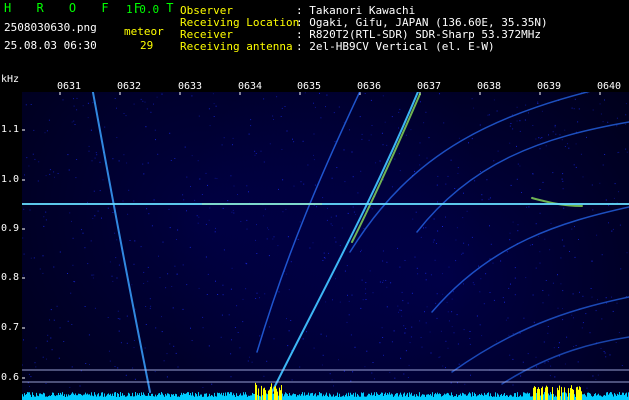 Image resolution: width=629 pixels, height=400 pixels. Describe the element at coordinates (236, 46) in the screenshot. I see `info-label-antenna: Receiving antenna` at that location.